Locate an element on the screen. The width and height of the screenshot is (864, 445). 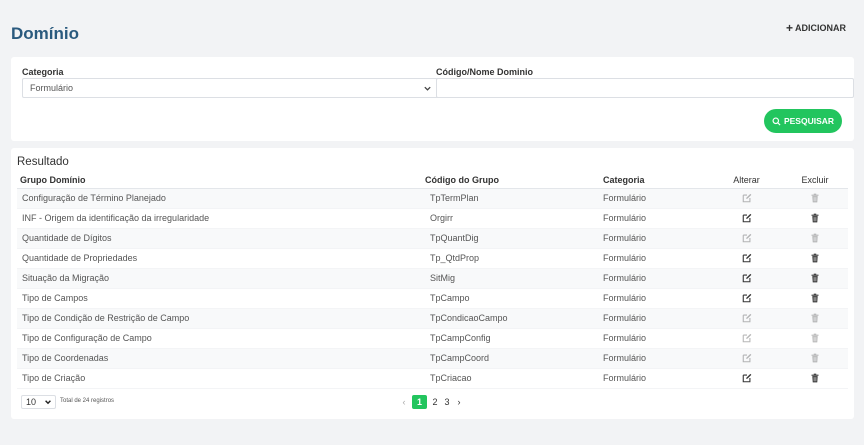
page-title: Domínio is located at coordinates (45, 33).